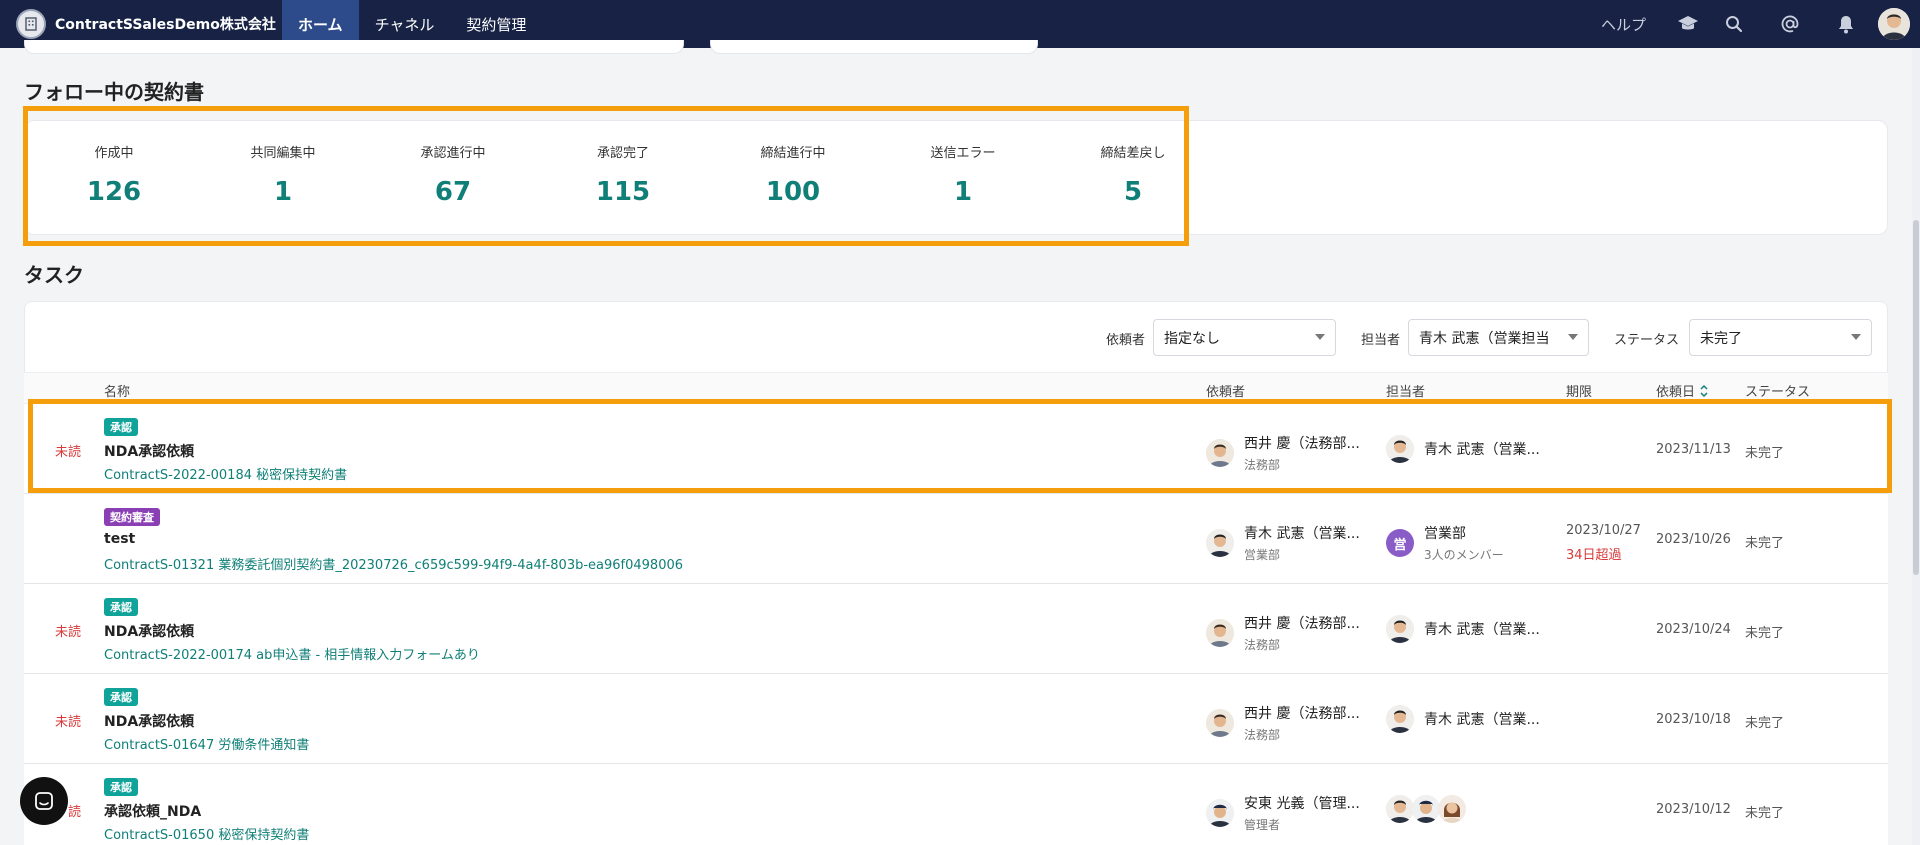  Describe the element at coordinates (117, 390) in the screenshot. I see `column-header-name: 名称` at that location.